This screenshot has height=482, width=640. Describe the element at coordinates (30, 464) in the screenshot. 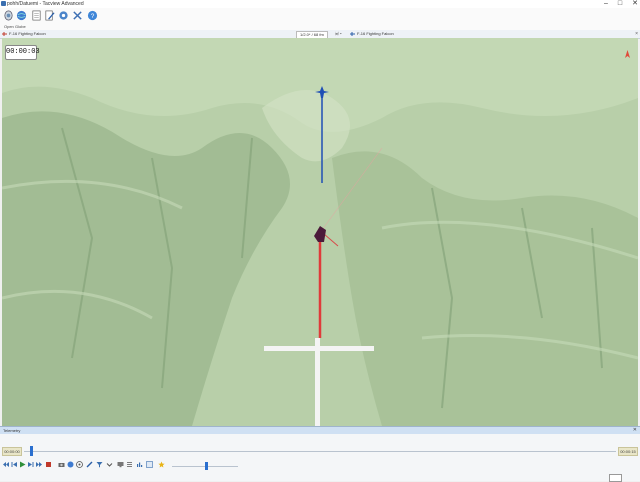

I see `step-forward-icon` at that location.